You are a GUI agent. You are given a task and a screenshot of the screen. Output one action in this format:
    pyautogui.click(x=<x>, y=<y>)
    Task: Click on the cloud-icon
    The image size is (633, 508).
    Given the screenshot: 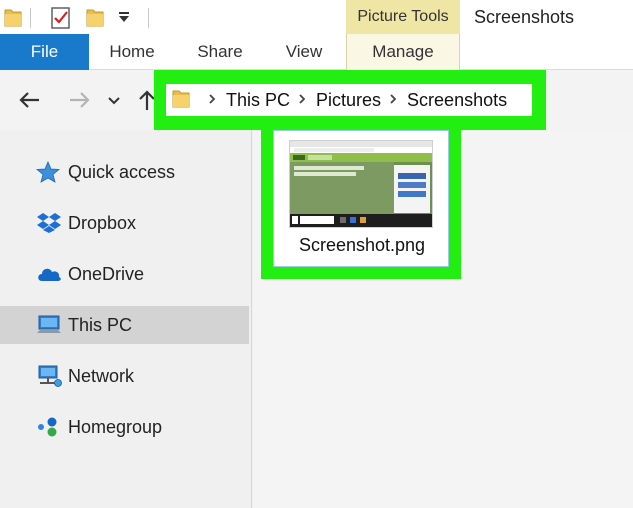 What is the action you would take?
    pyautogui.click(x=49, y=274)
    